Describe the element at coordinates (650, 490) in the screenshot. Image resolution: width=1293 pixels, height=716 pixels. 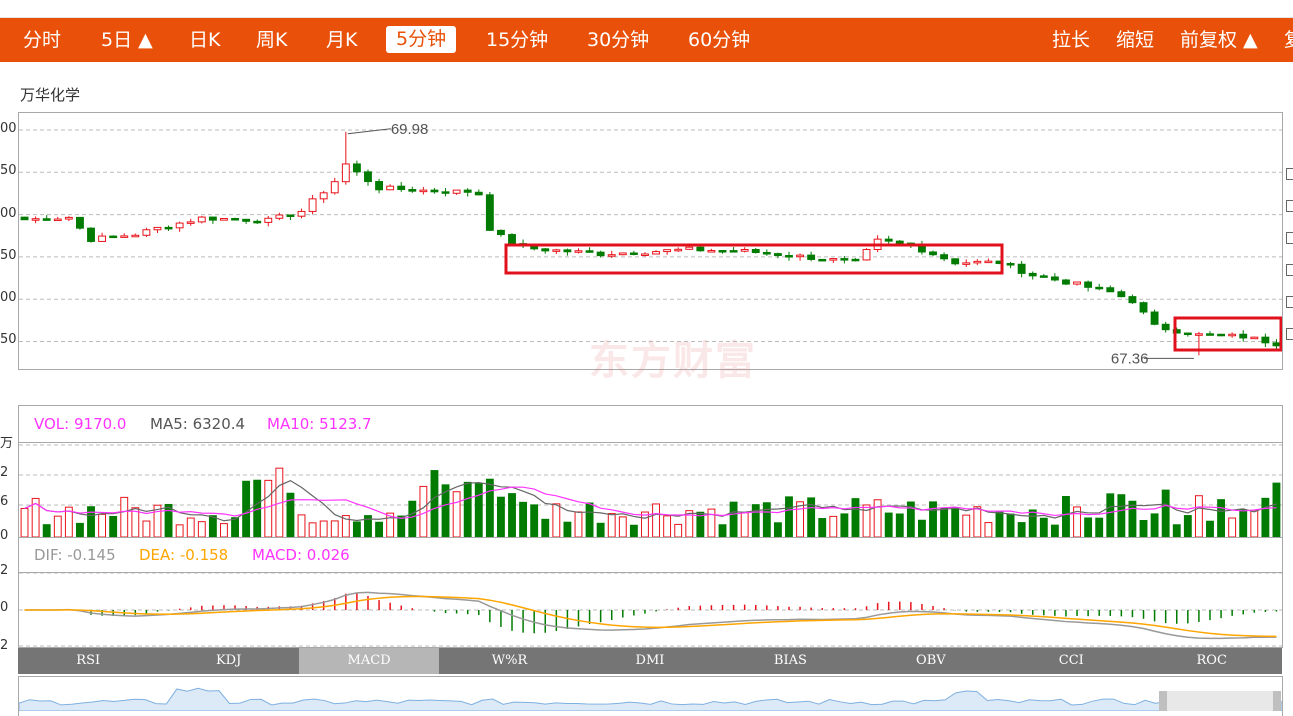
I see `volume-chart` at that location.